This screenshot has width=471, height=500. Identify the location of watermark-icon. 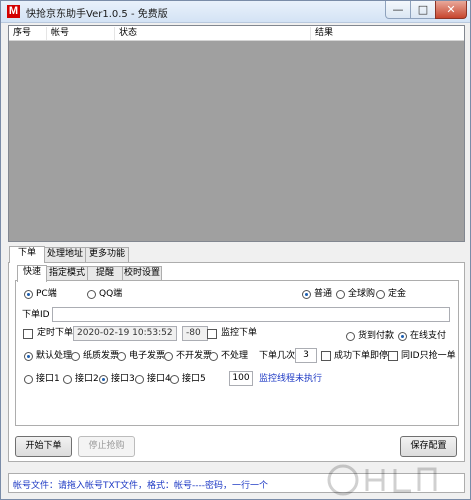
(382, 480).